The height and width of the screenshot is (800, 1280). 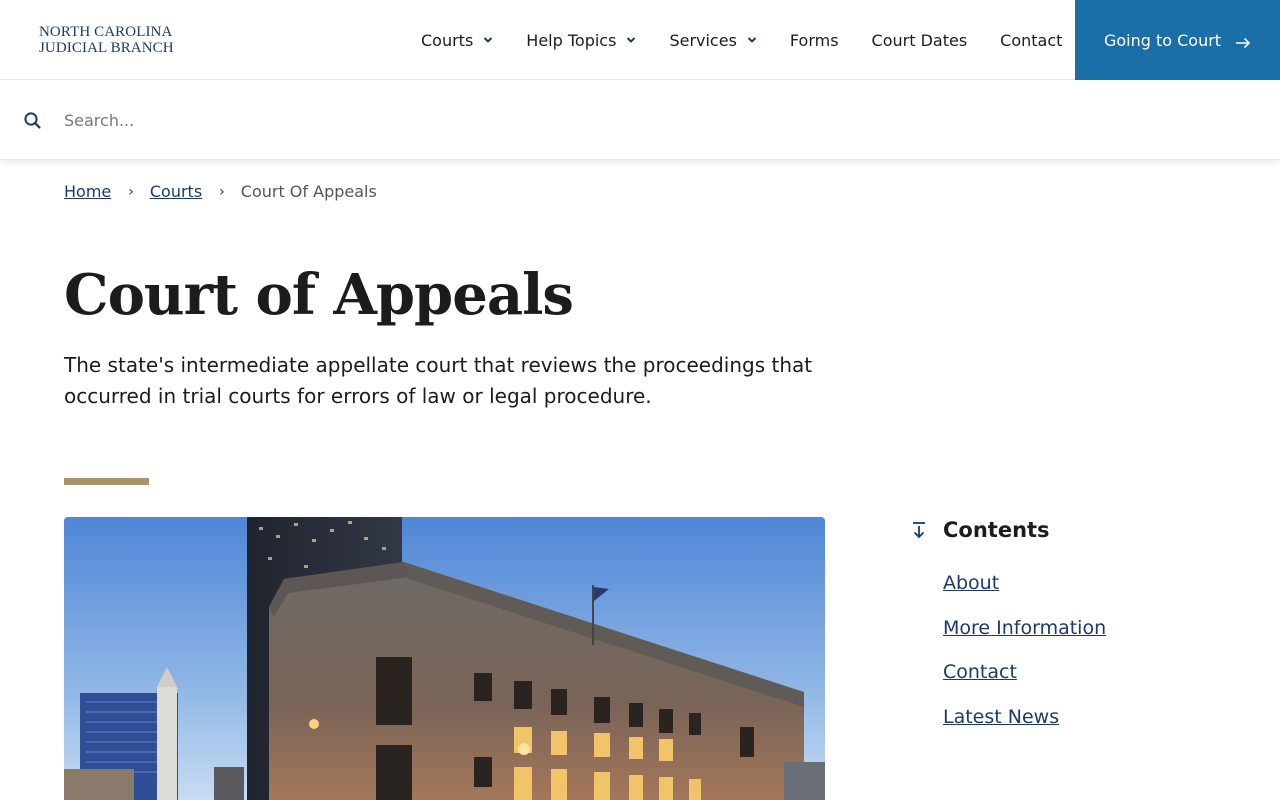 What do you see at coordinates (1162, 40) in the screenshot?
I see `going-to-court-label: Going to Court` at bounding box center [1162, 40].